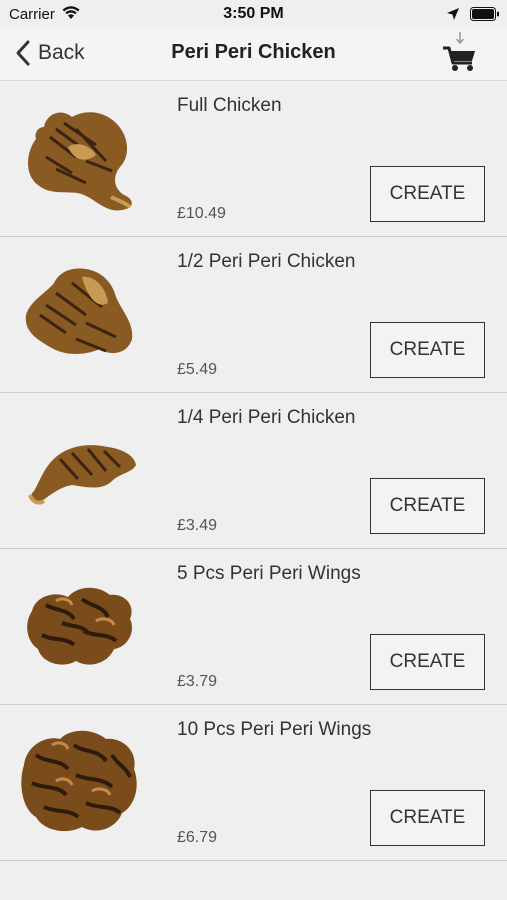 The width and height of the screenshot is (507, 900). Describe the element at coordinates (82, 475) in the screenshot. I see `quarter-chicken-image` at that location.